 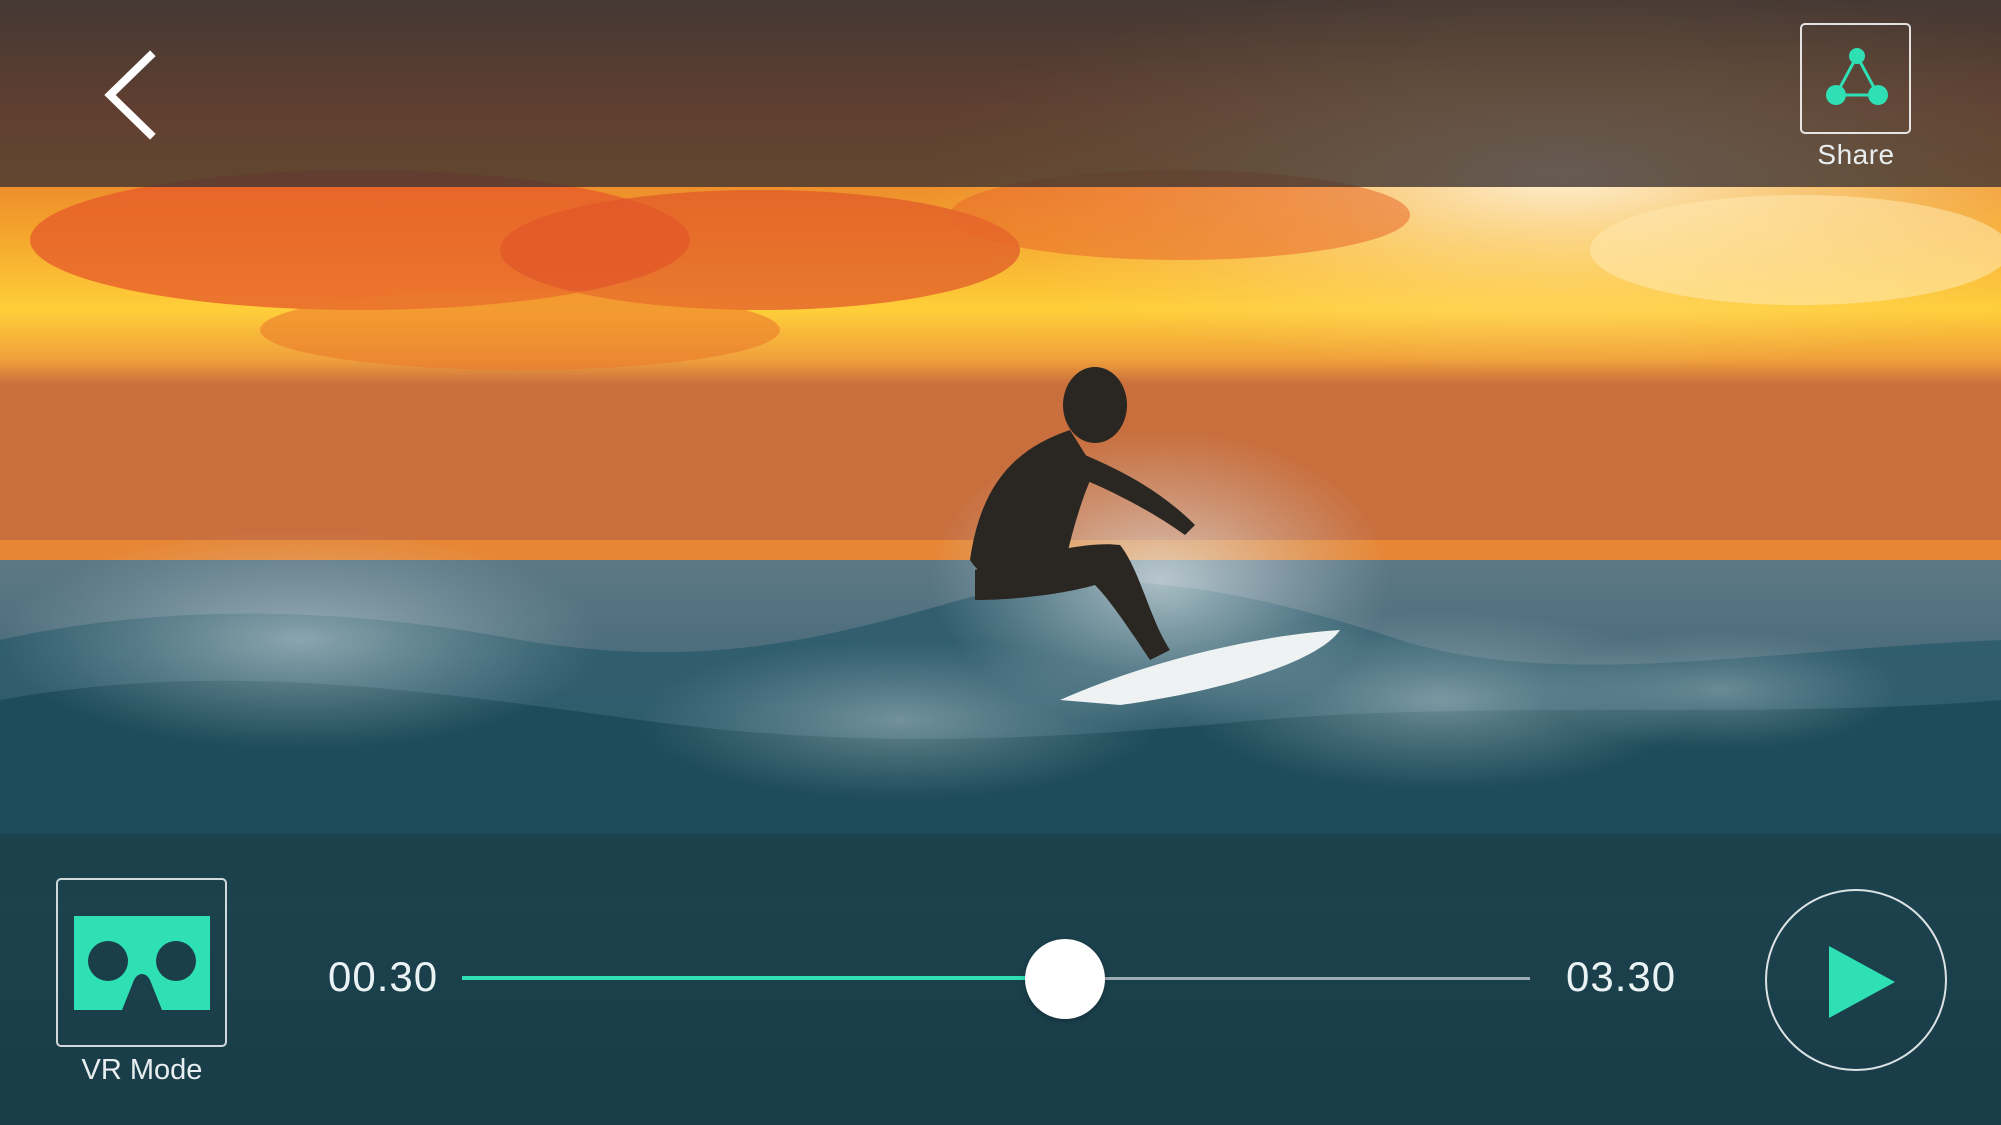 I want to click on play-triangle-icon, so click(x=1862, y=982).